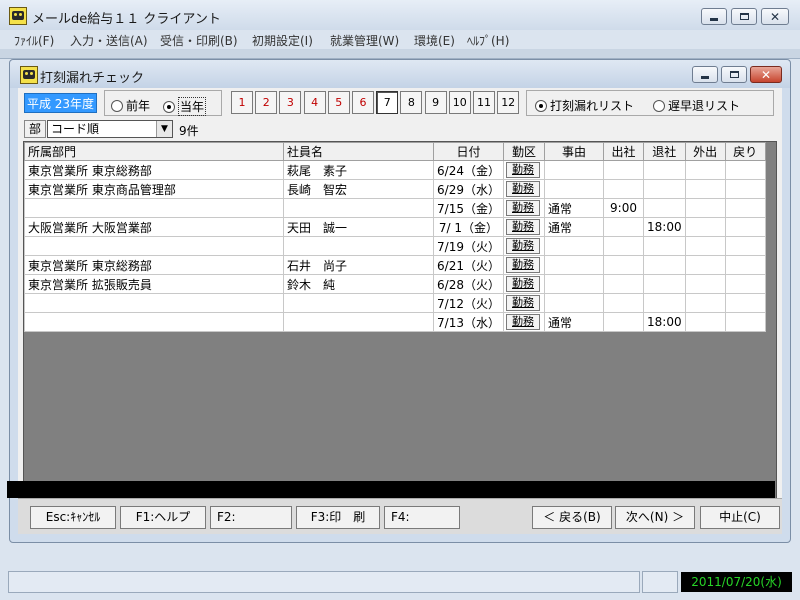 The width and height of the screenshot is (800, 600). What do you see at coordinates (189, 131) in the screenshot?
I see `record-count: 9件` at bounding box center [189, 131].